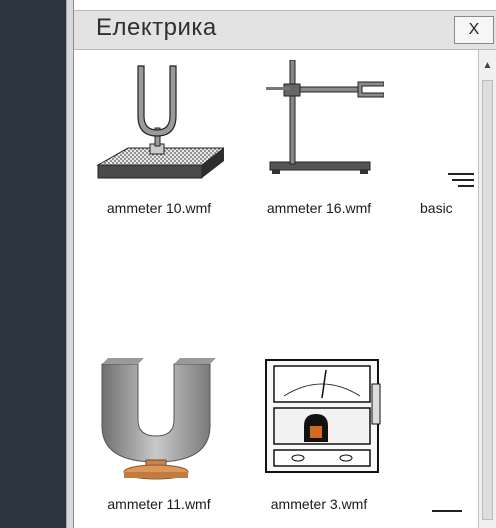 This screenshot has width=496, height=528. I want to click on file-name: ammeter 11.wmf, so click(159, 504).